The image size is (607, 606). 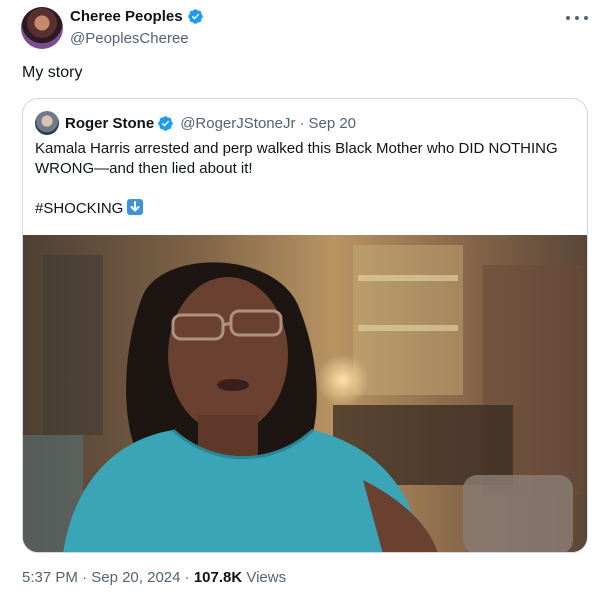 I want to click on quoted-tweet-header: Roger Stone @RogerJStoneJr · Sep 20, so click(x=195, y=123).